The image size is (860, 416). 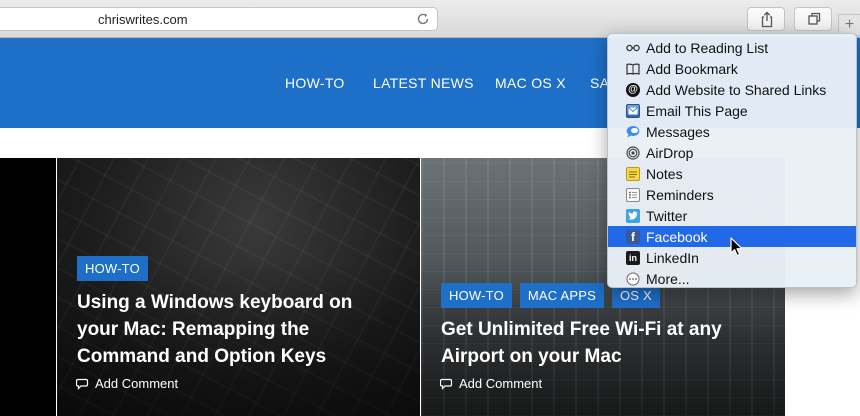 What do you see at coordinates (633, 215) in the screenshot?
I see `twitter-icon` at bounding box center [633, 215].